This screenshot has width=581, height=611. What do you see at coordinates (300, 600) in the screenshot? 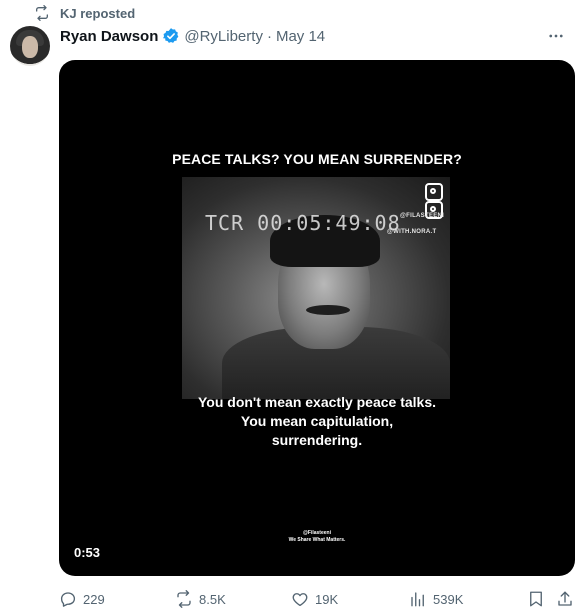
I see `heart-icon` at bounding box center [300, 600].